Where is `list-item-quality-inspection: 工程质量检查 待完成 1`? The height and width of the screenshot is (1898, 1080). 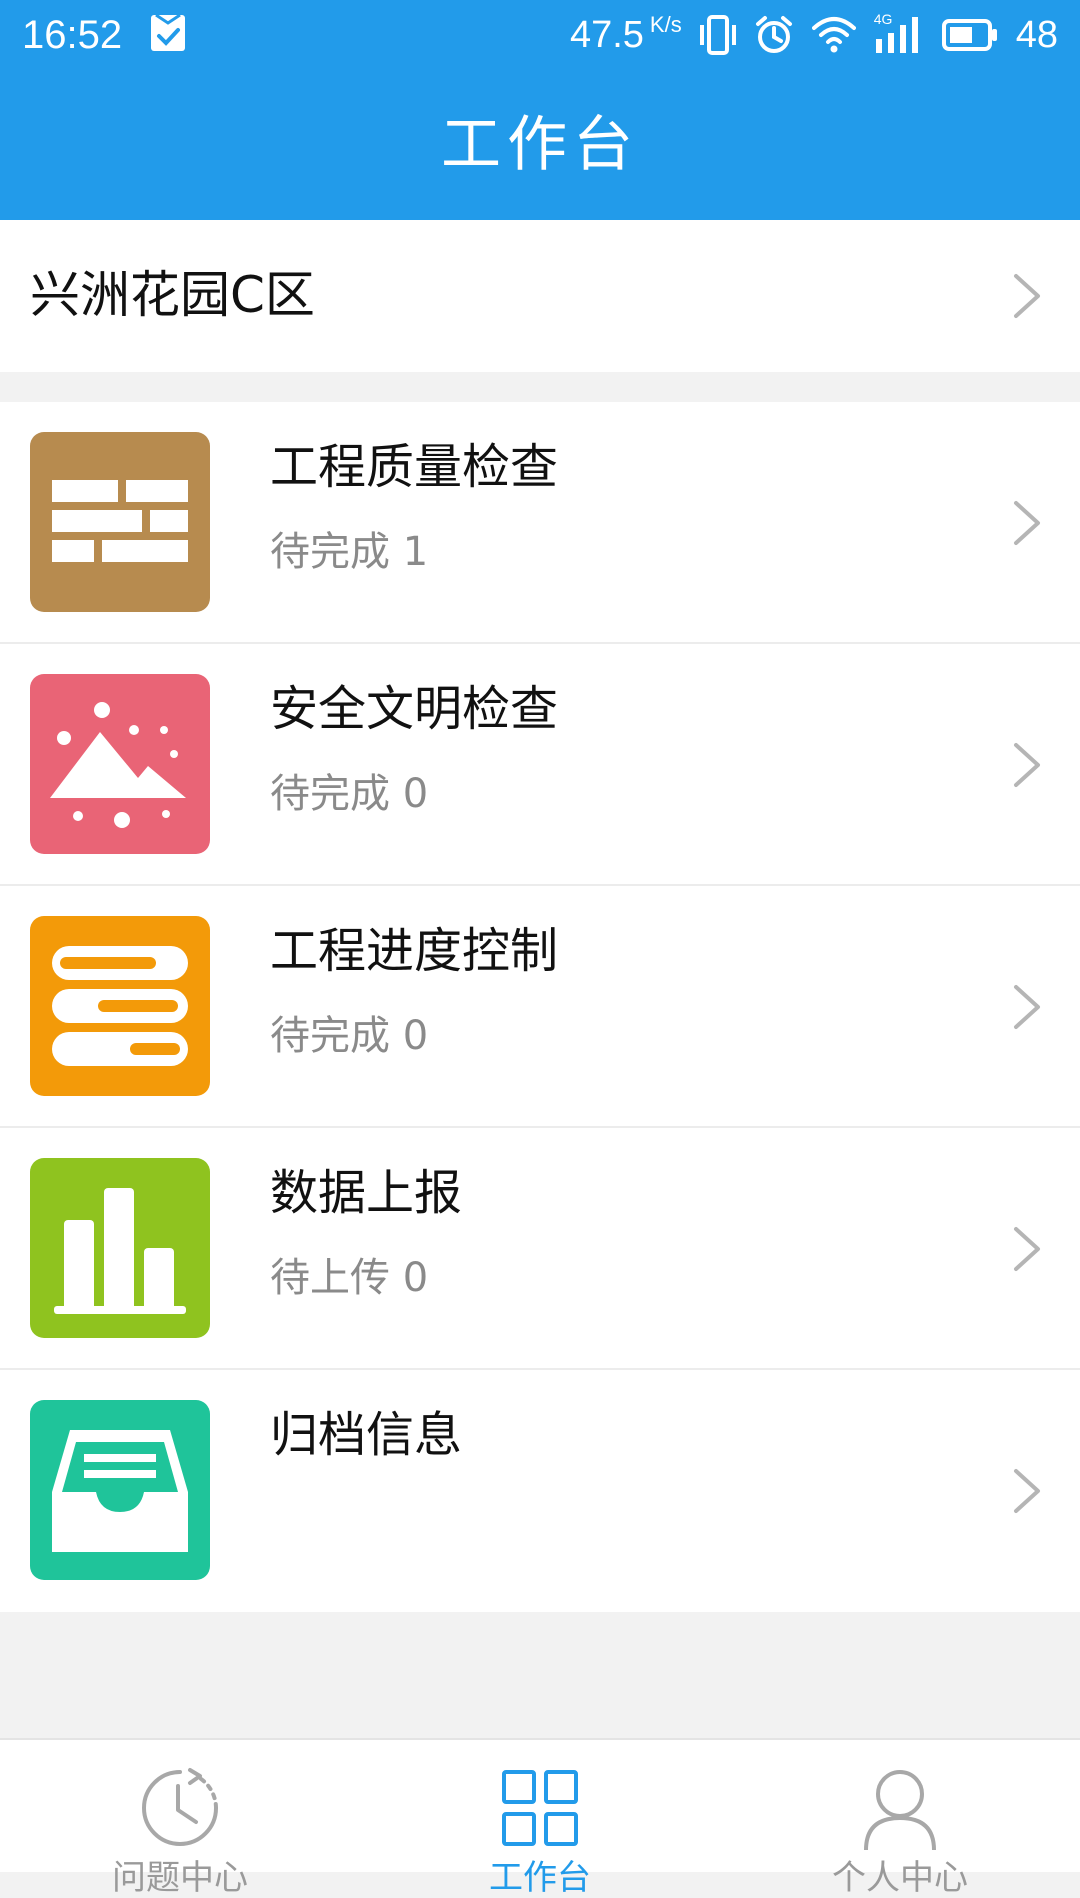
list-item-quality-inspection: 工程质量检查 待完成 1 is located at coordinates (540, 523).